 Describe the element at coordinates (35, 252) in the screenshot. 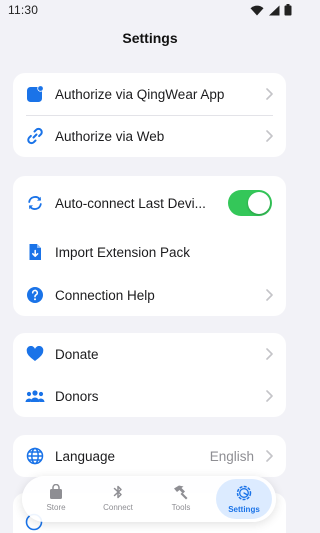

I see `file-import-icon` at that location.